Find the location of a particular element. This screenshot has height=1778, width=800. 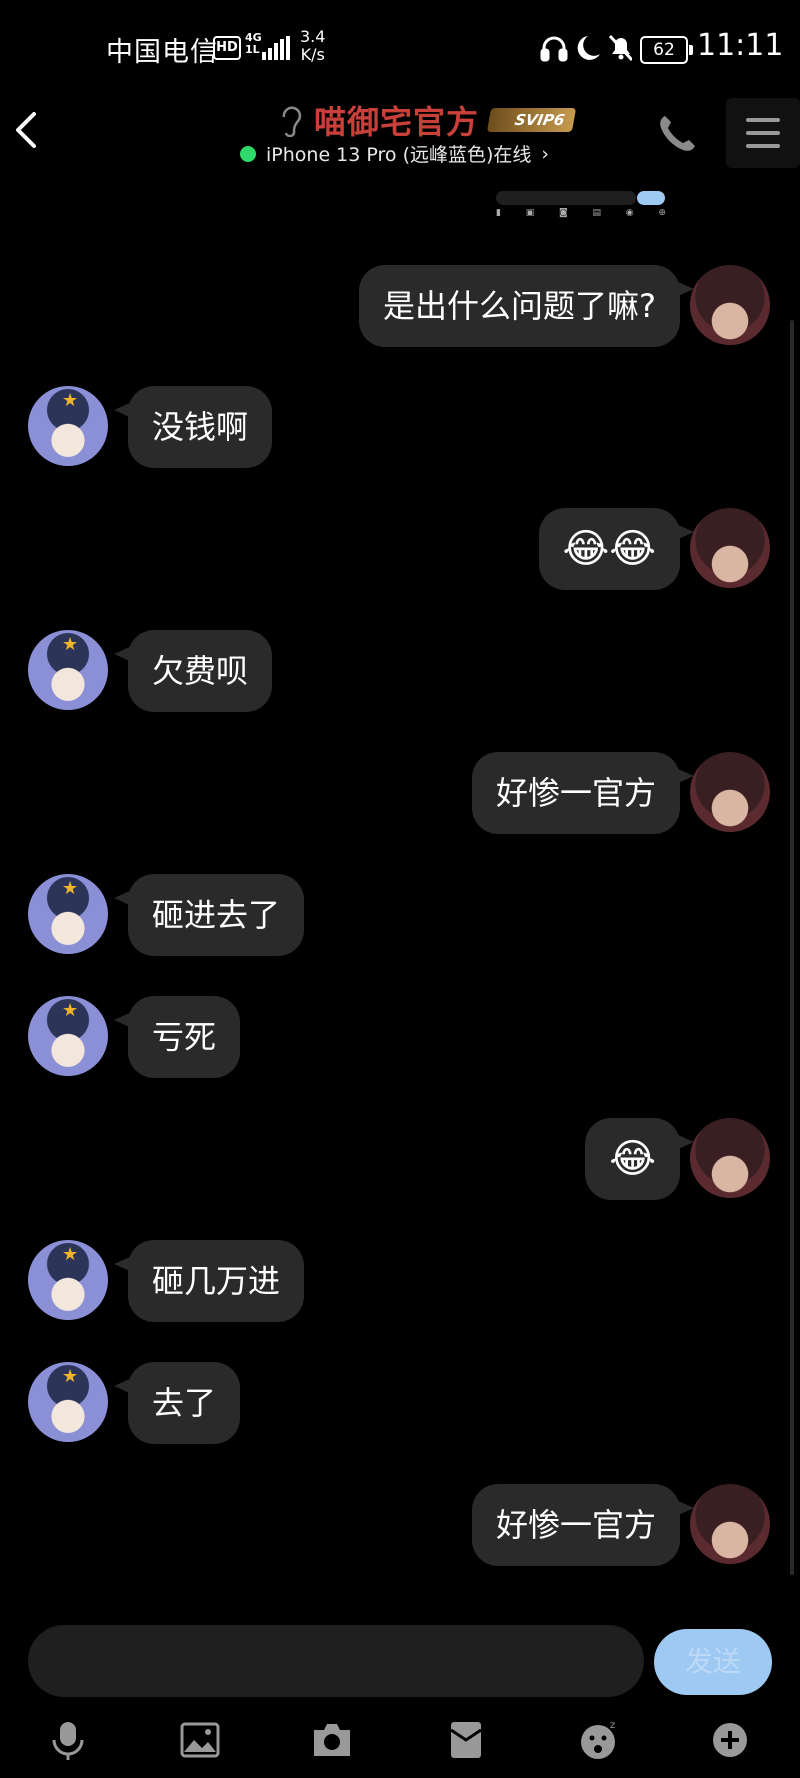

status-icons is located at coordinates (586, 48).